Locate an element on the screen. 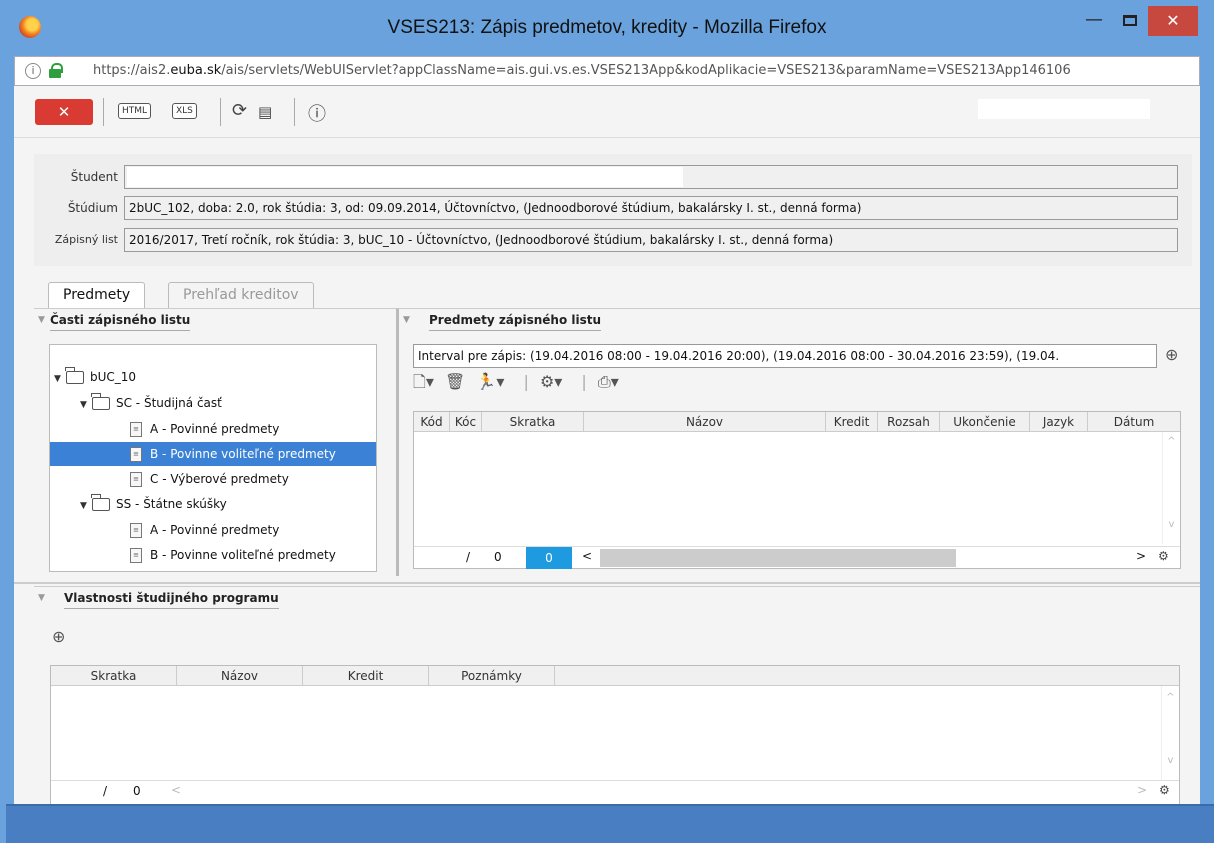 Image resolution: width=1214 pixels, height=843 pixels. info-circle-icon: ⓘ is located at coordinates (317, 113).